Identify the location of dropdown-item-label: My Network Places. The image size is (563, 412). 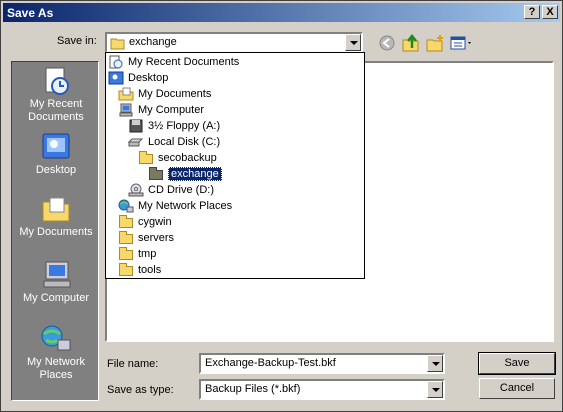
(185, 206).